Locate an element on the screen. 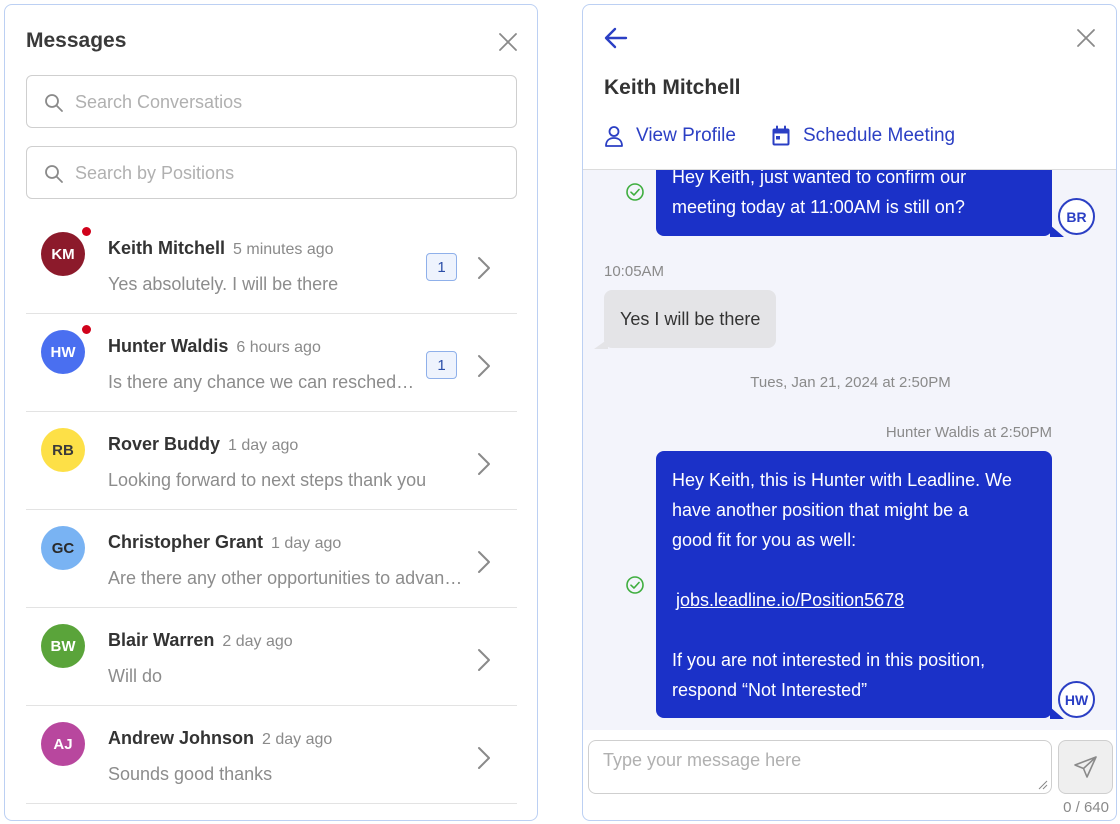 This screenshot has height=824, width=1120. send-button is located at coordinates (1085, 767).